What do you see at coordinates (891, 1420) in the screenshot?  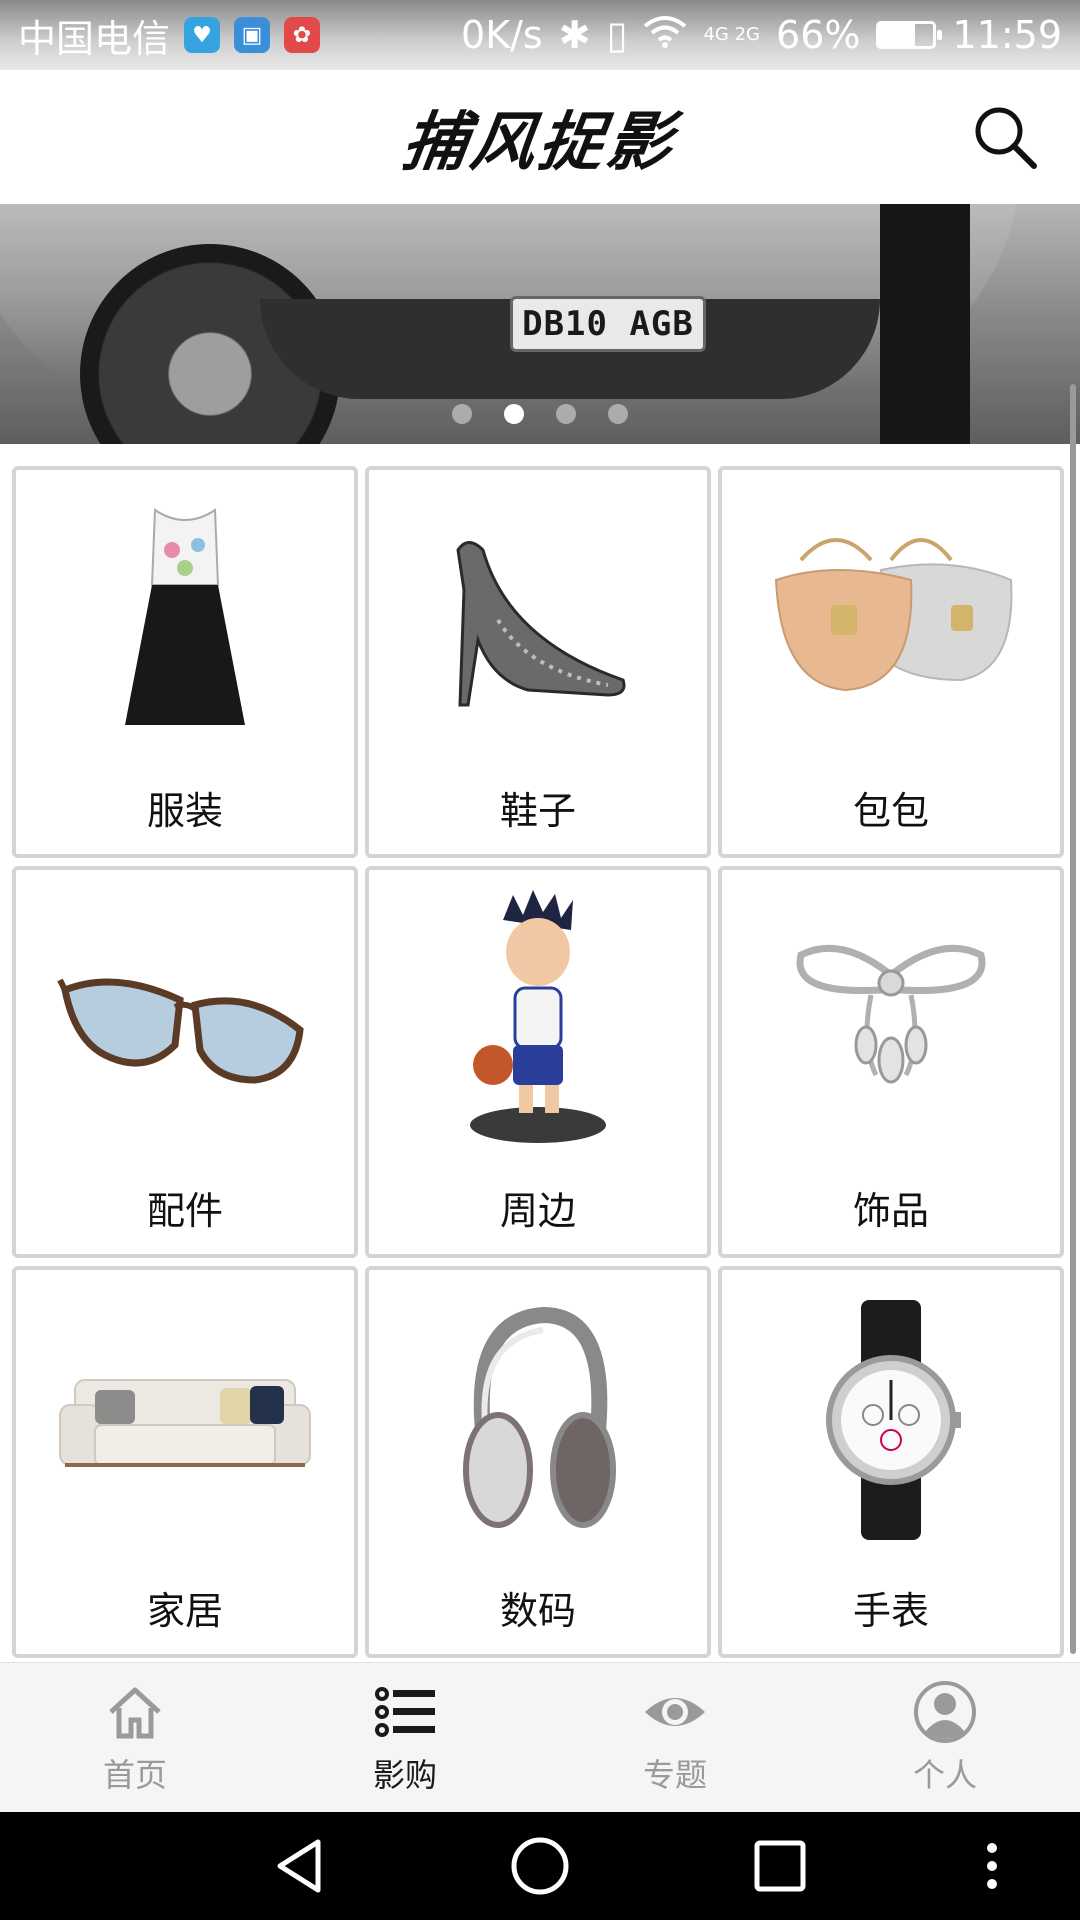 I see `watch-icon` at bounding box center [891, 1420].